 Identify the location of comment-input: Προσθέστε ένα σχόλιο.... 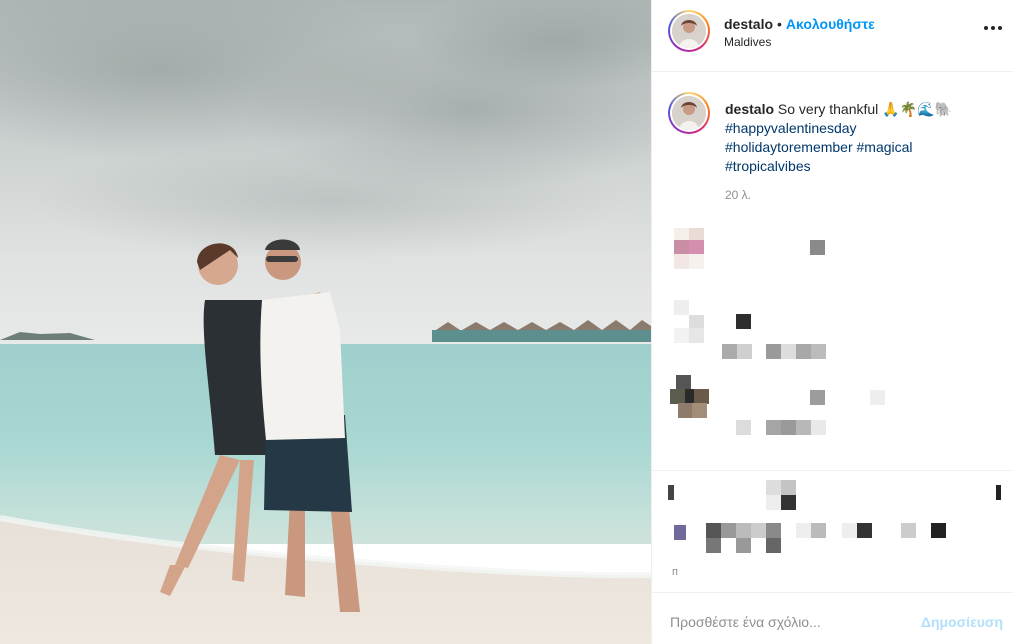
(745, 622).